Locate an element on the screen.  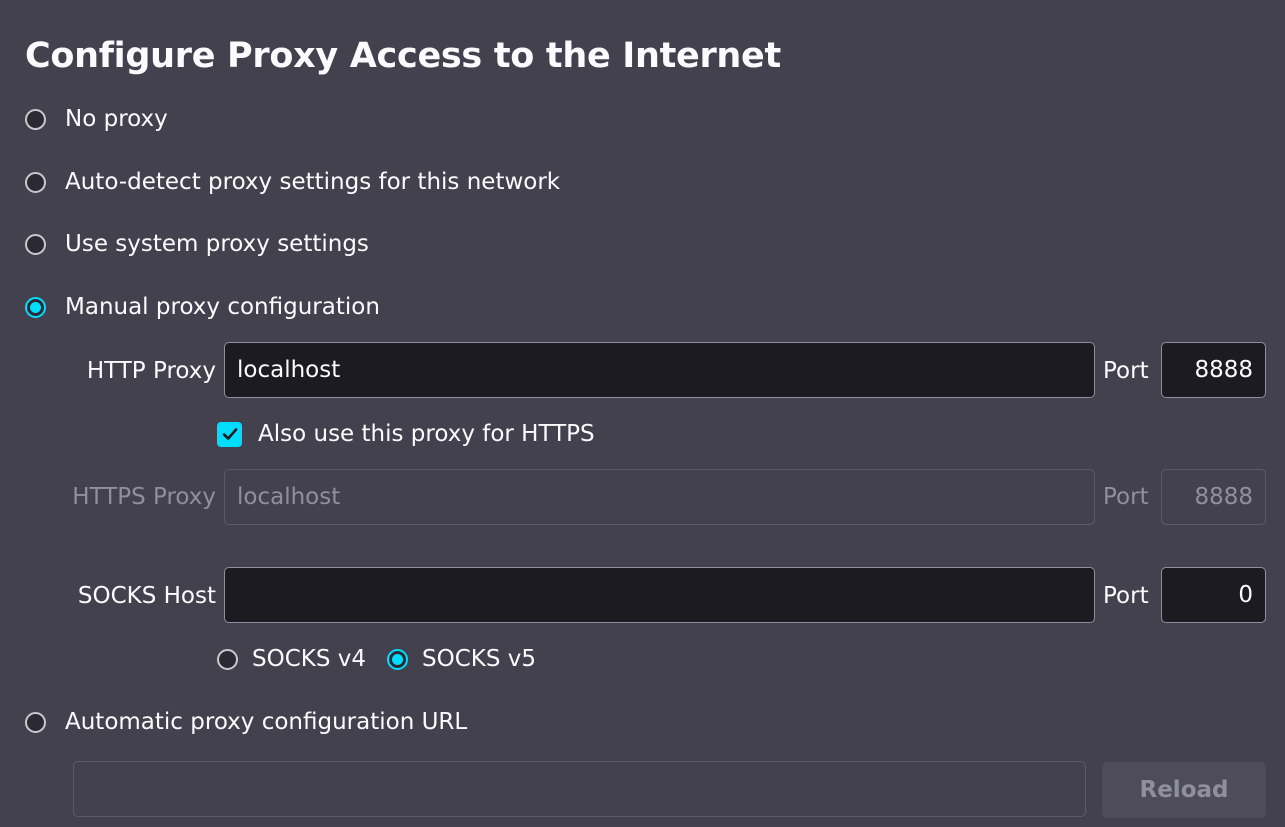
socks-port-input: 0 is located at coordinates (1213, 595).